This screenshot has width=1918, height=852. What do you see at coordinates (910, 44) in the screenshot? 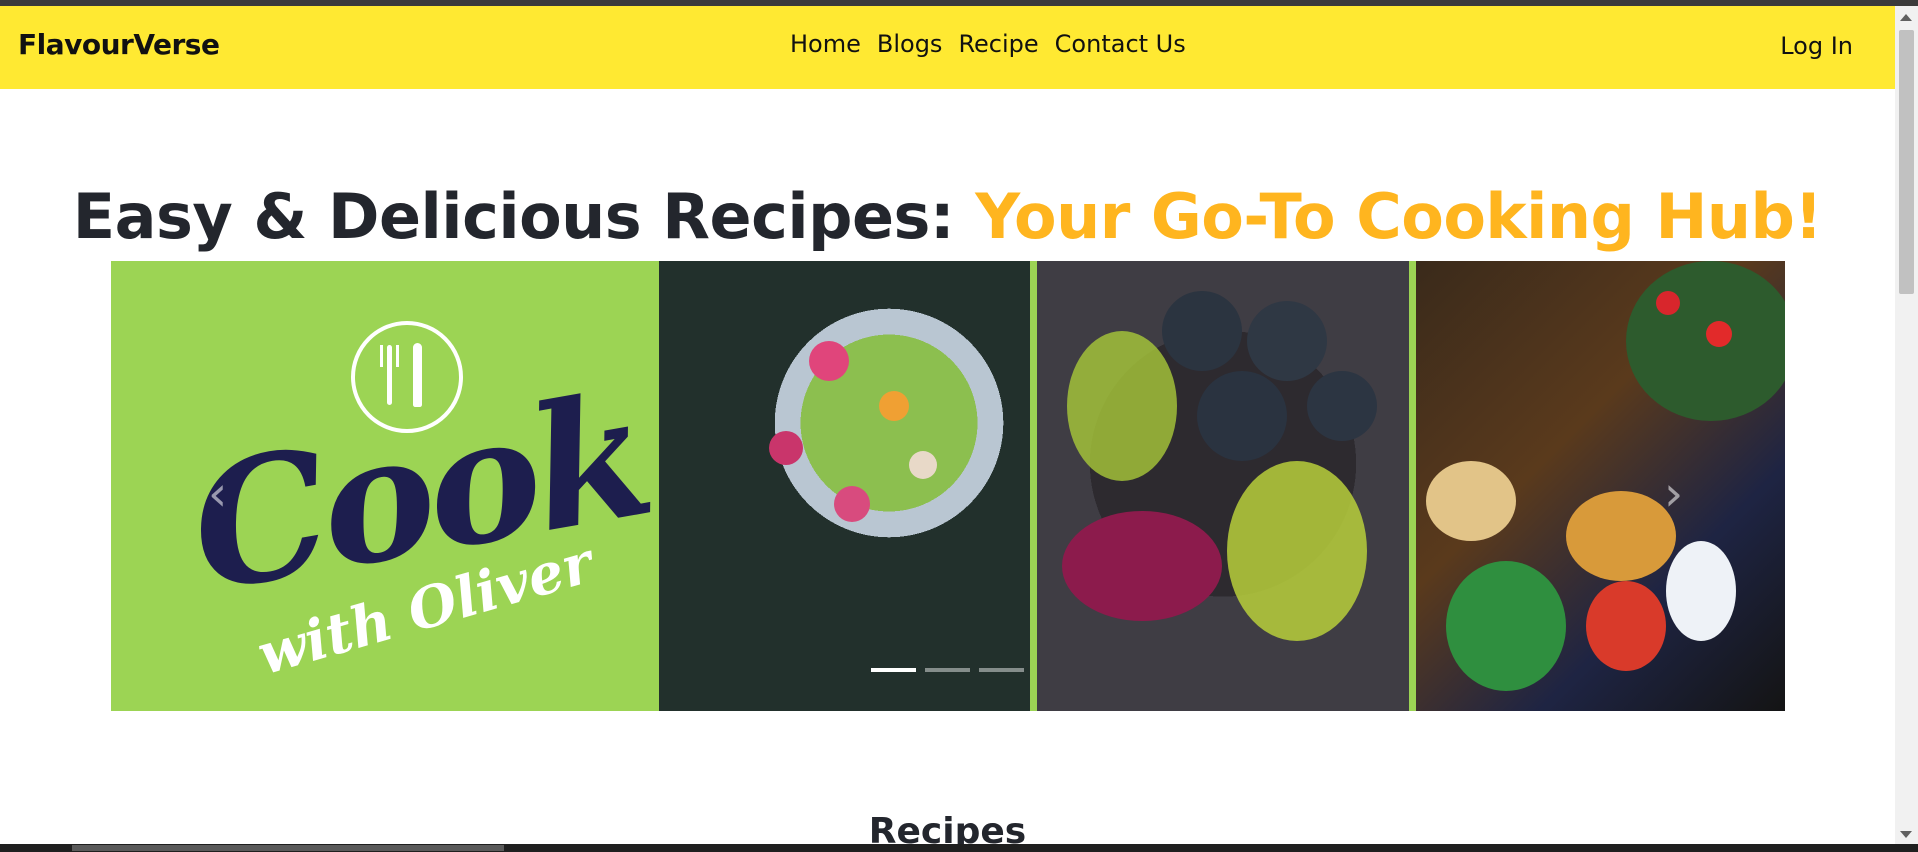
I see `nav-blogs: Blogs` at bounding box center [910, 44].